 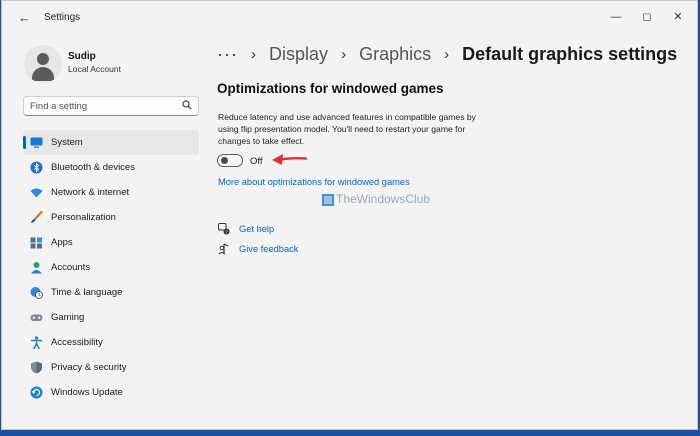 What do you see at coordinates (62, 242) in the screenshot?
I see `sidebar-item-label: Apps` at bounding box center [62, 242].